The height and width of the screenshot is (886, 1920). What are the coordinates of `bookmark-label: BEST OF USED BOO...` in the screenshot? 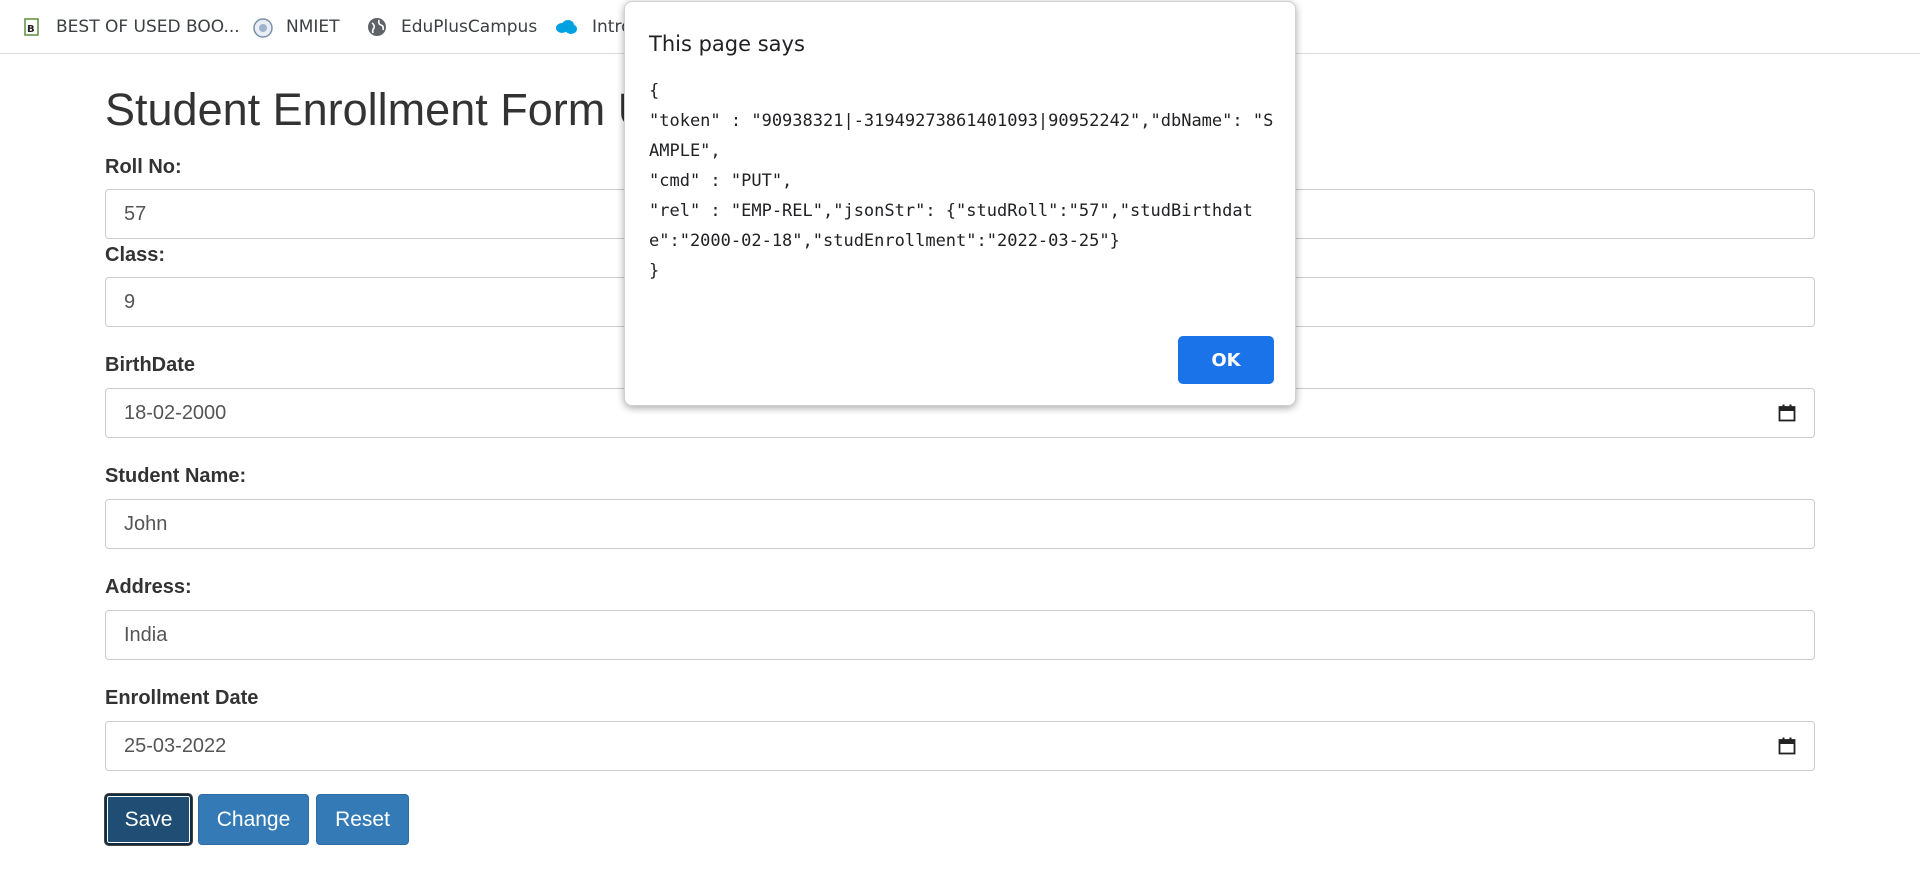 It's located at (148, 27).